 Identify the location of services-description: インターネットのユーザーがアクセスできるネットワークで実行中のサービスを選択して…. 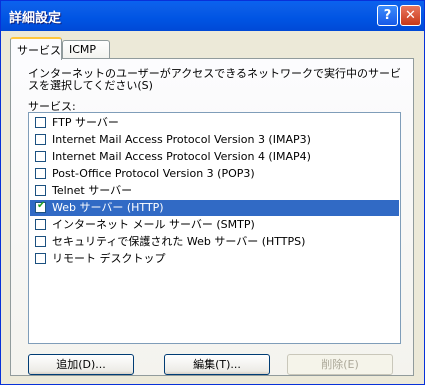
(215, 79).